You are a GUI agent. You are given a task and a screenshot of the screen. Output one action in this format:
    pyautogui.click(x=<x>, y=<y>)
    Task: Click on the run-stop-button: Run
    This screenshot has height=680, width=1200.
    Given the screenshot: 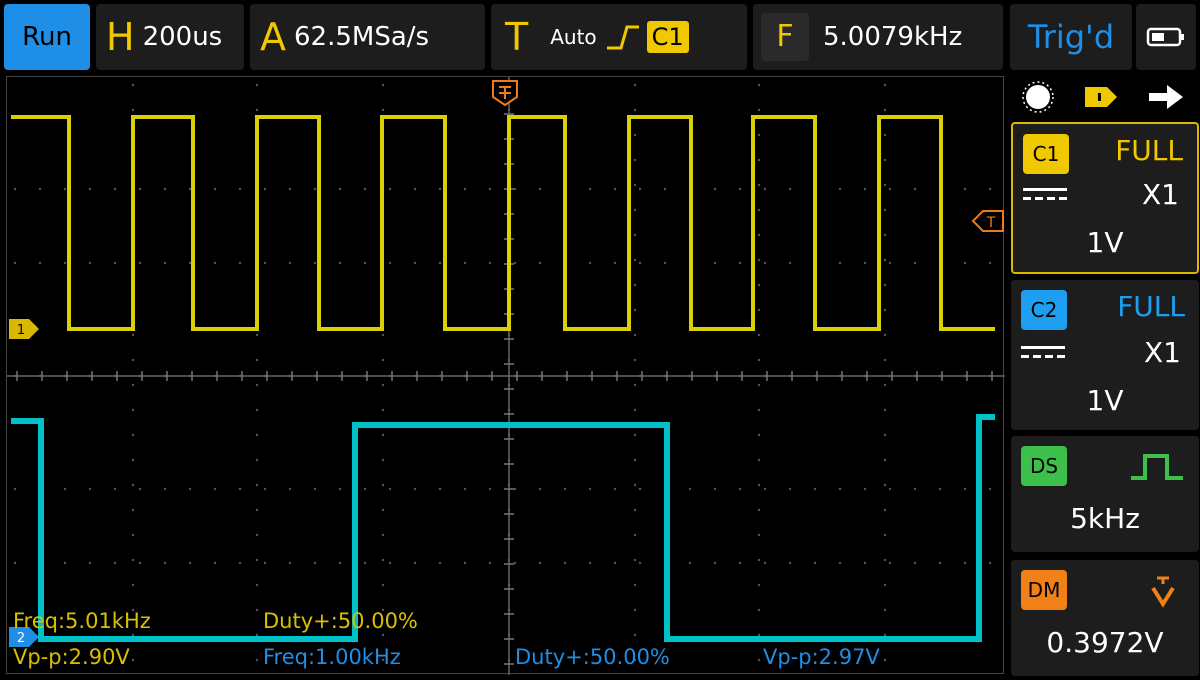 What is the action you would take?
    pyautogui.click(x=47, y=37)
    